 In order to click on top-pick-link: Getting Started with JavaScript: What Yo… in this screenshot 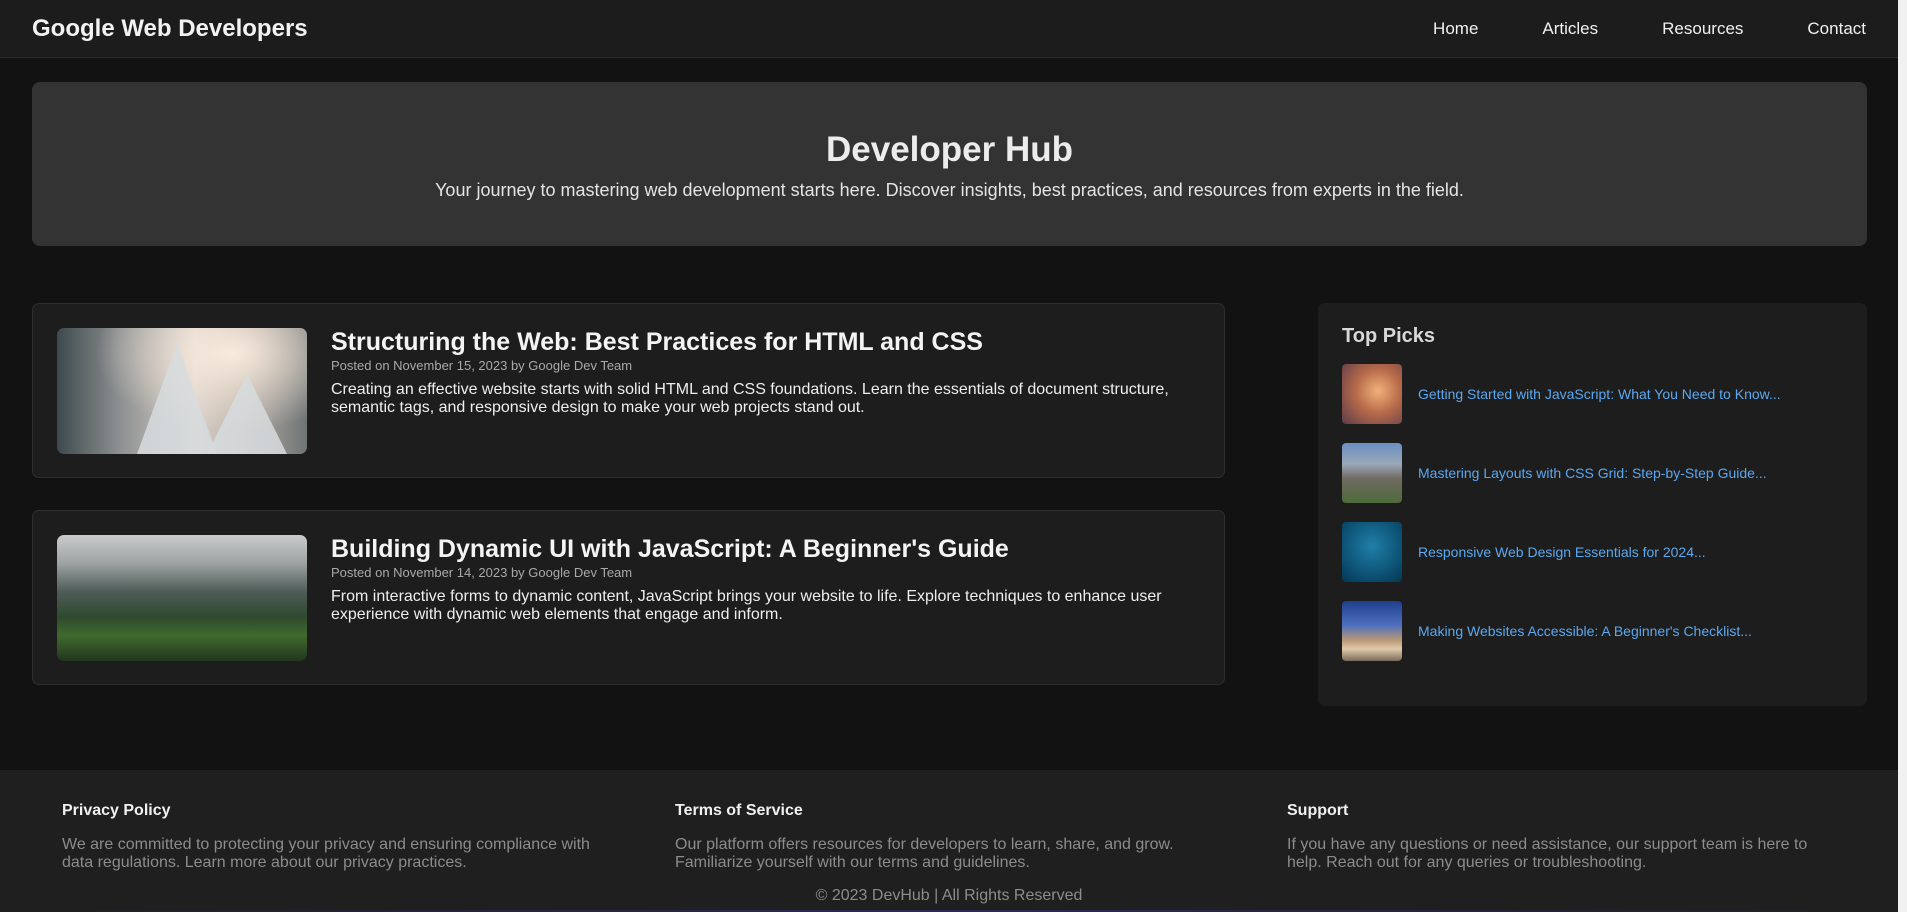, I will do `click(1599, 394)`.